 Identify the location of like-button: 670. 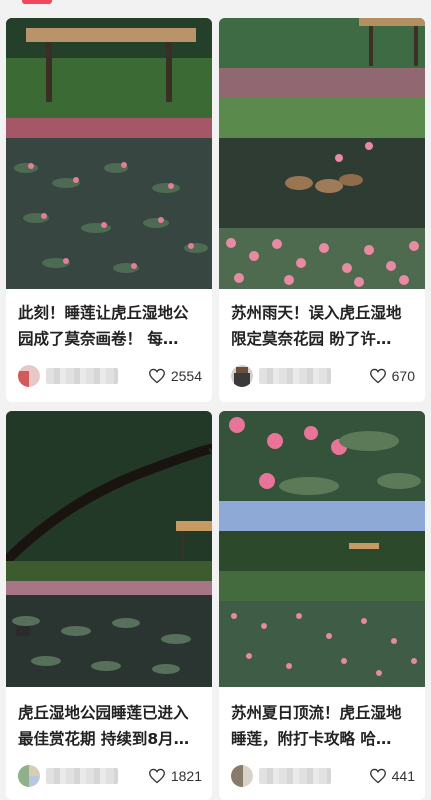
(392, 376).